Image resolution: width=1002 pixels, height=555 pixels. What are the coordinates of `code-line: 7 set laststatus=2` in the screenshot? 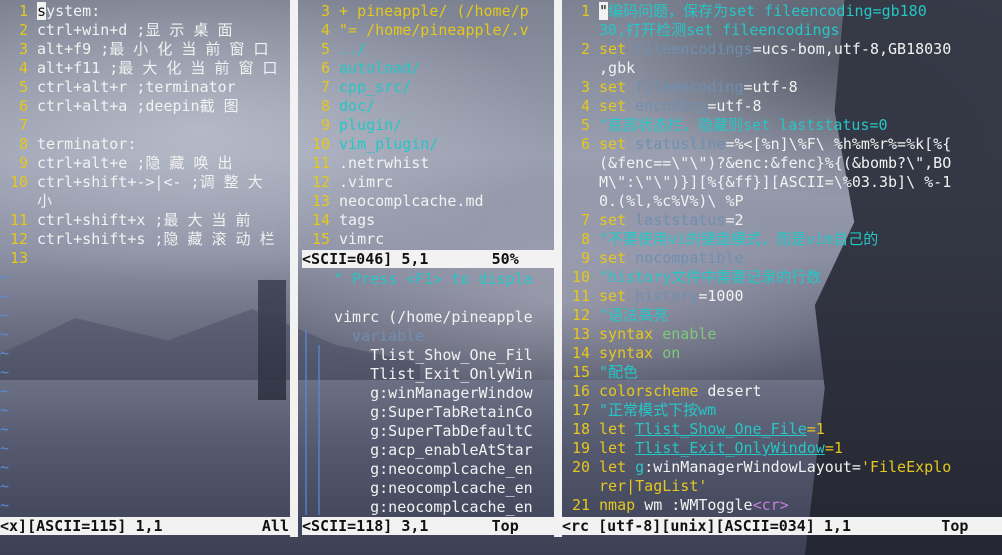 It's located at (653, 220).